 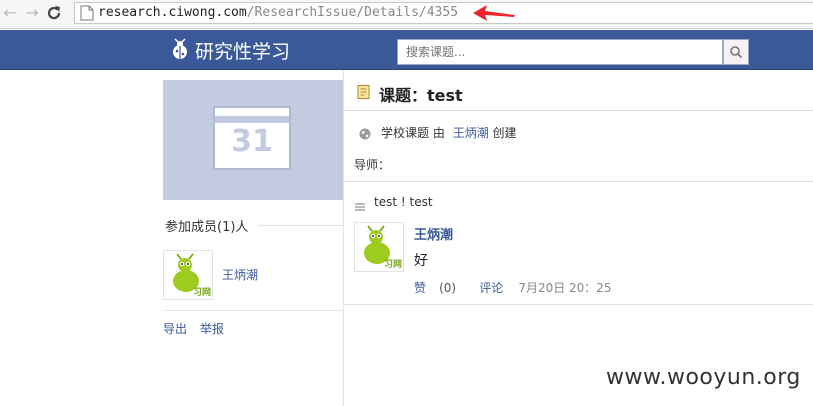 I want to click on column-divider, so click(x=343, y=238).